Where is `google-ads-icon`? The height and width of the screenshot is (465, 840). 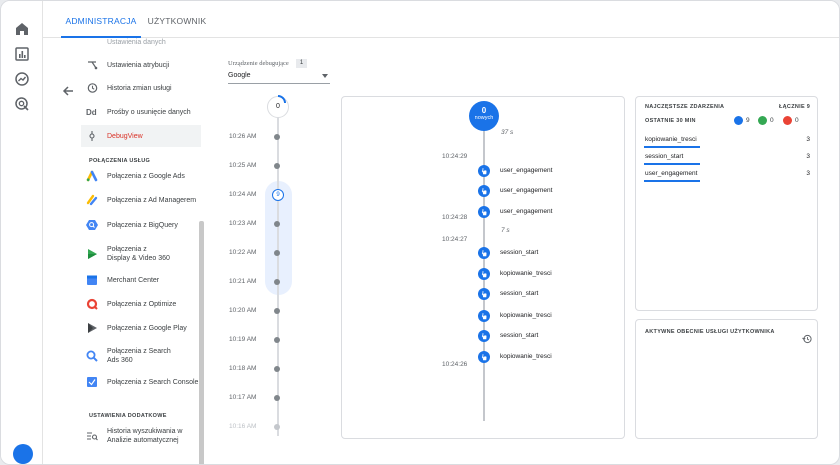 google-ads-icon is located at coordinates (92, 176).